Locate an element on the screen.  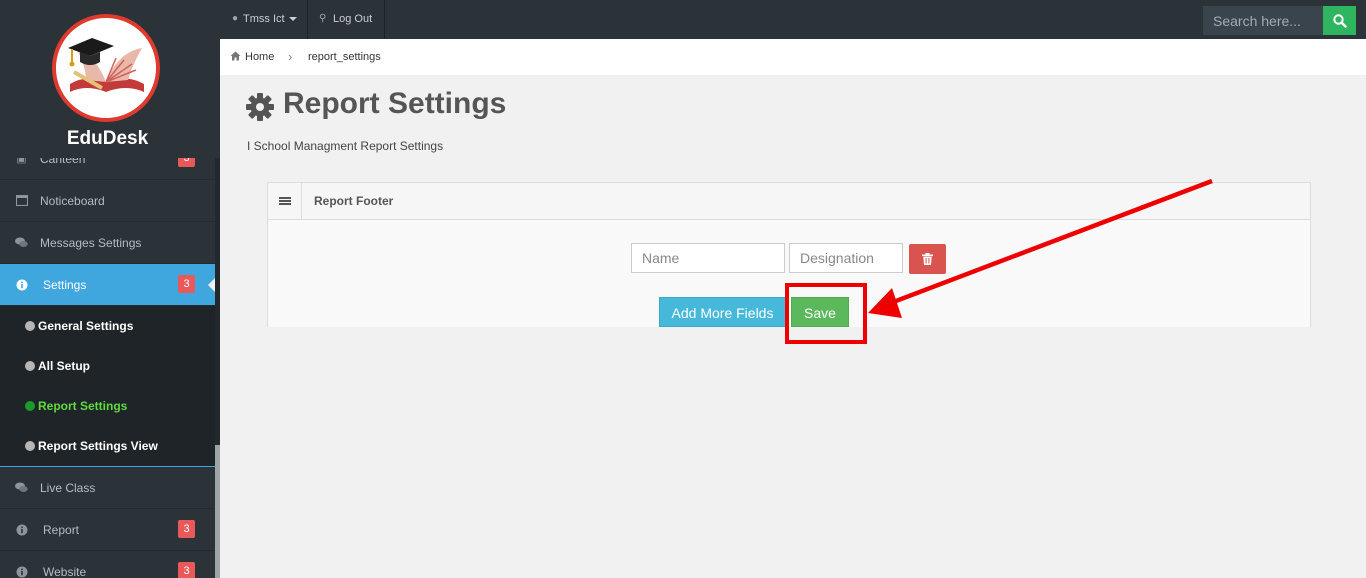
user-name: Tmss Ict is located at coordinates (264, 19).